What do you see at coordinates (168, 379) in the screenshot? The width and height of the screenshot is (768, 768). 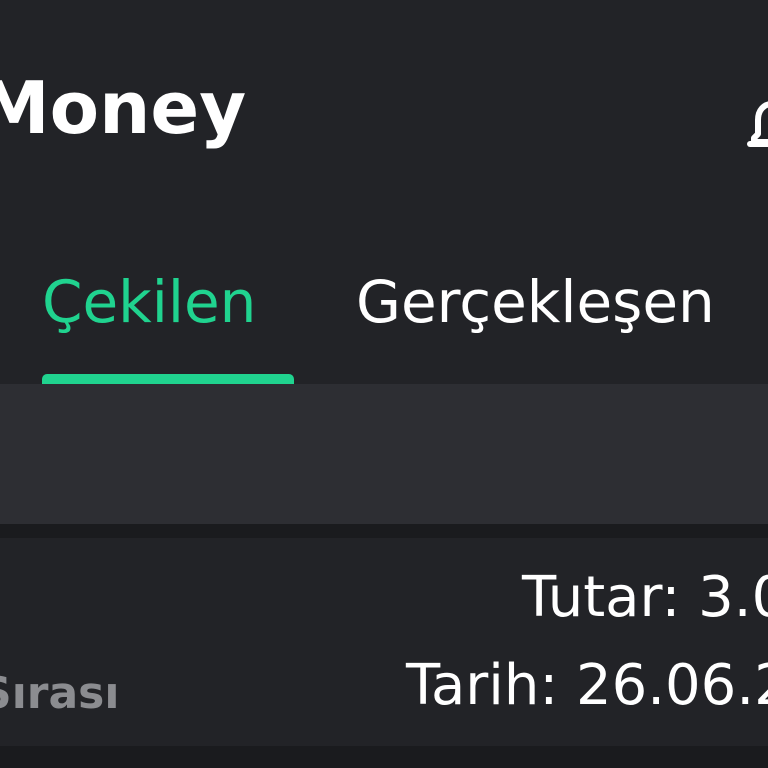 I see `active-tab-indicator` at bounding box center [168, 379].